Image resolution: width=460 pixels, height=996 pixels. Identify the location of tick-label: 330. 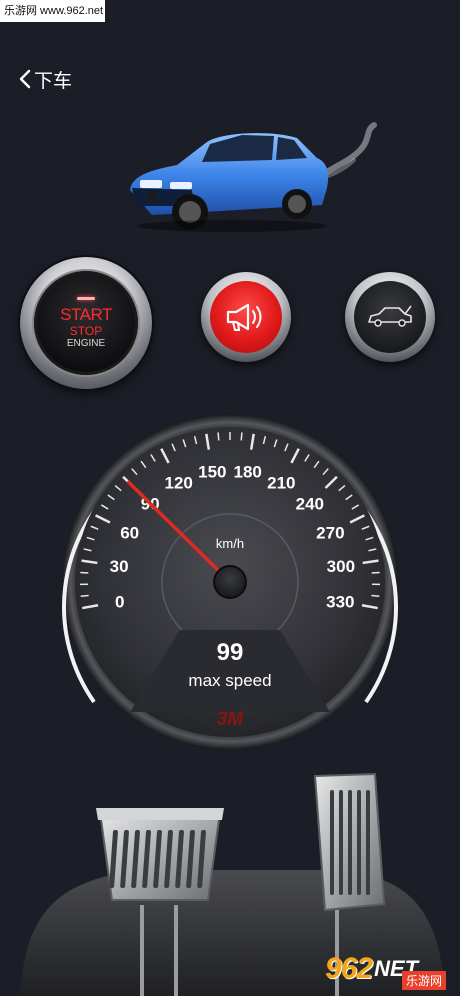
(340, 601).